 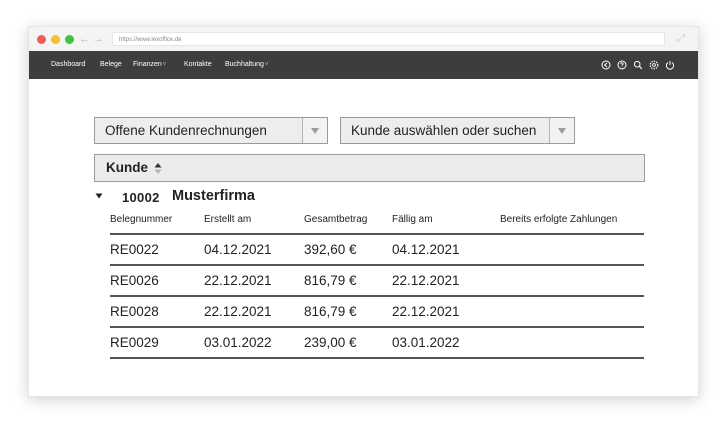 What do you see at coordinates (638, 65) in the screenshot?
I see `search-icon` at bounding box center [638, 65].